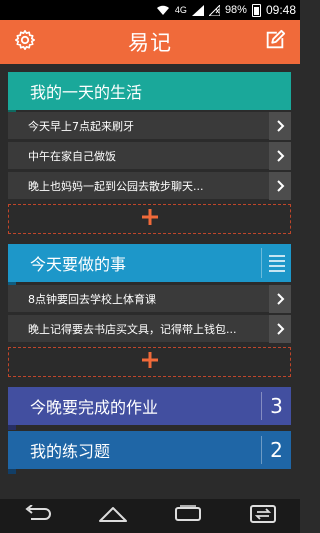  Describe the element at coordinates (150, 10) in the screenshot. I see `status-bar: 4G 98% 09:48` at that location.